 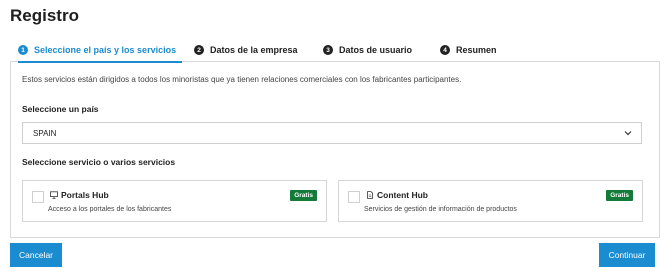 I want to click on service-name: Portals Hub, so click(x=85, y=195).